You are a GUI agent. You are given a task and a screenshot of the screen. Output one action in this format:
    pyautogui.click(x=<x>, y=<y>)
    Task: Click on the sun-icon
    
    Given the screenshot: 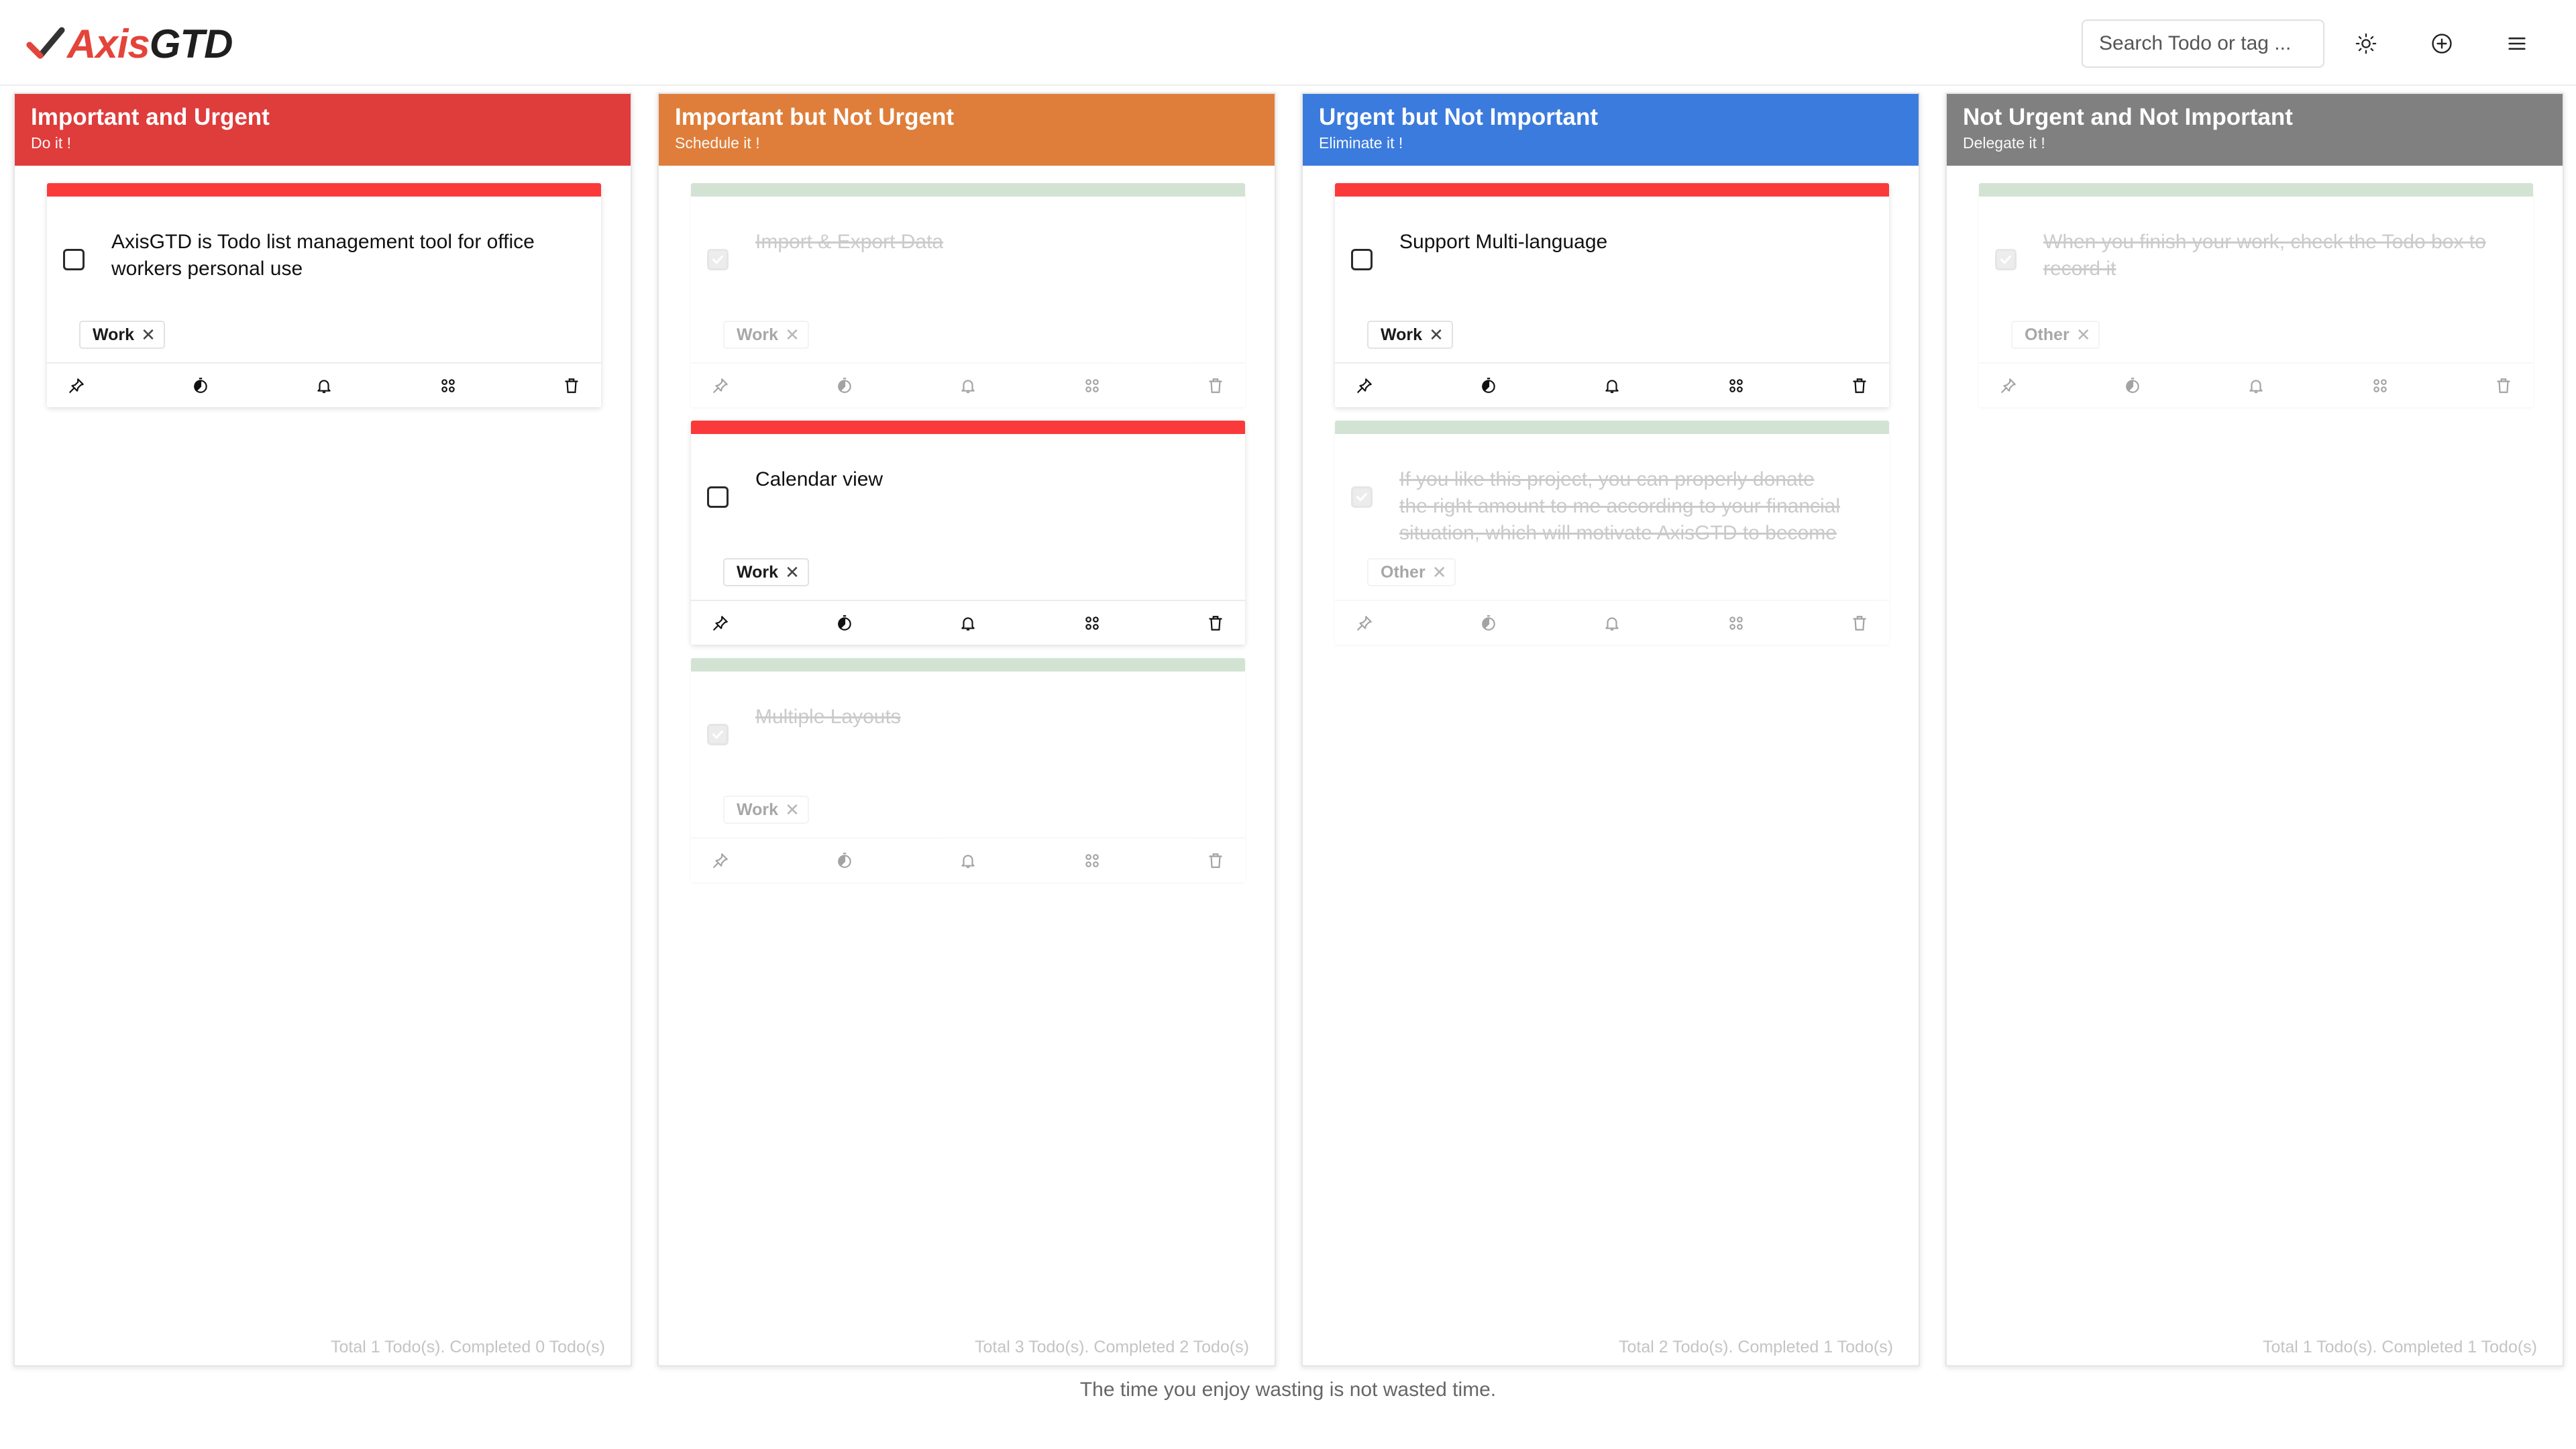 What is the action you would take?
    pyautogui.click(x=2366, y=43)
    